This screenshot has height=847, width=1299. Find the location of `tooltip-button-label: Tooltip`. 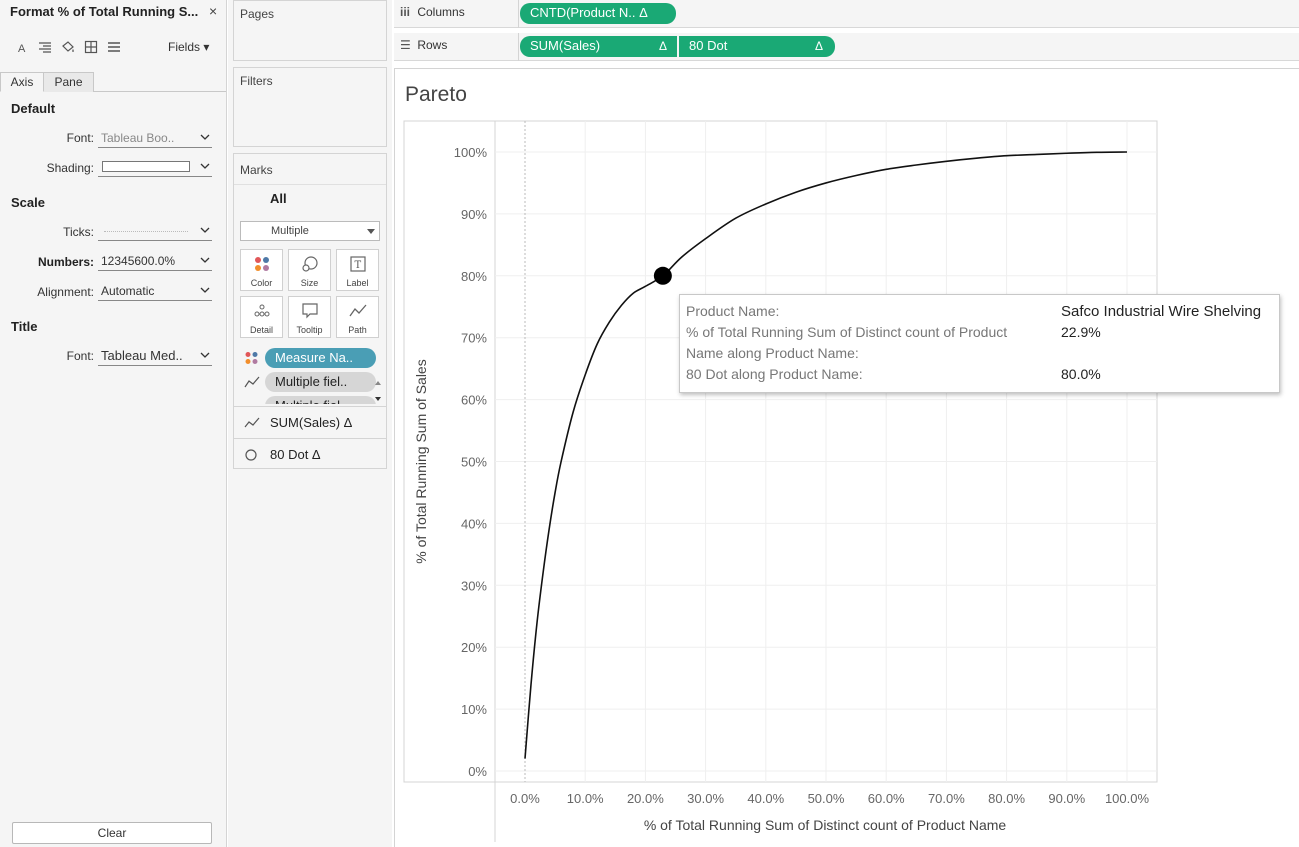

tooltip-button-label: Tooltip is located at coordinates (309, 330).